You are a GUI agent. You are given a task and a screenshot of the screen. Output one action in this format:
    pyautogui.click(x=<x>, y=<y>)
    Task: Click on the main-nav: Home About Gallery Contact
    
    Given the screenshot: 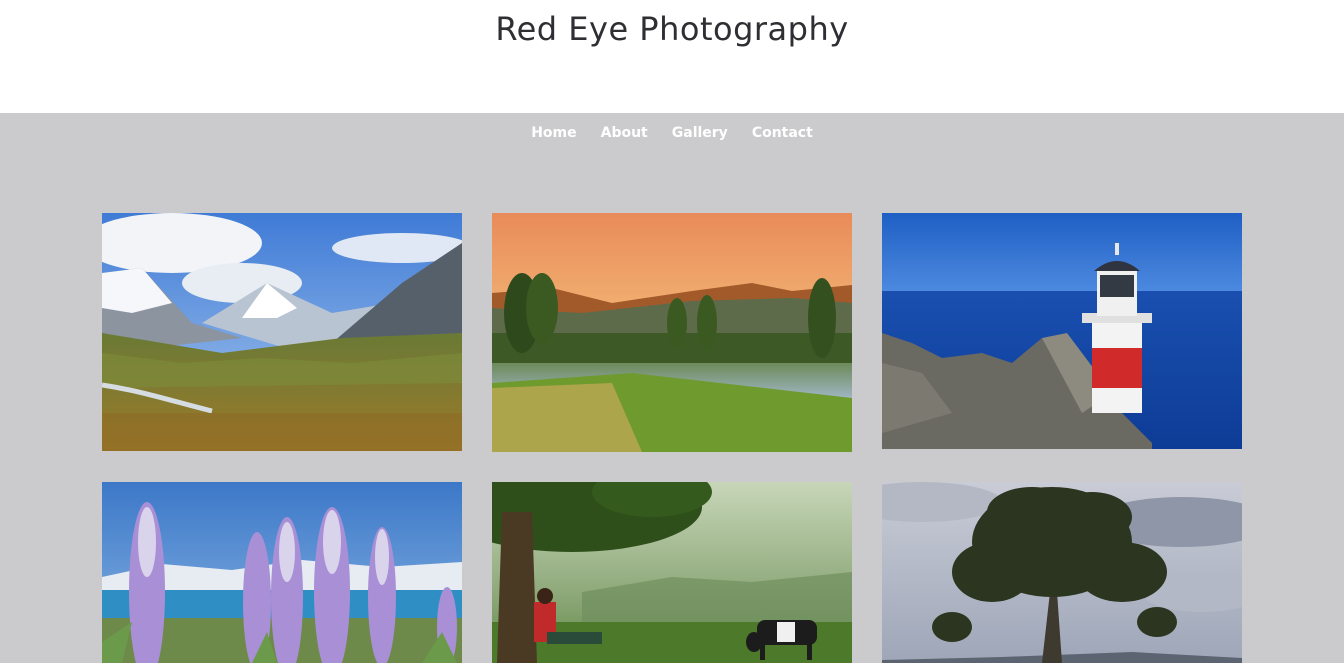 What is the action you would take?
    pyautogui.click(x=672, y=133)
    